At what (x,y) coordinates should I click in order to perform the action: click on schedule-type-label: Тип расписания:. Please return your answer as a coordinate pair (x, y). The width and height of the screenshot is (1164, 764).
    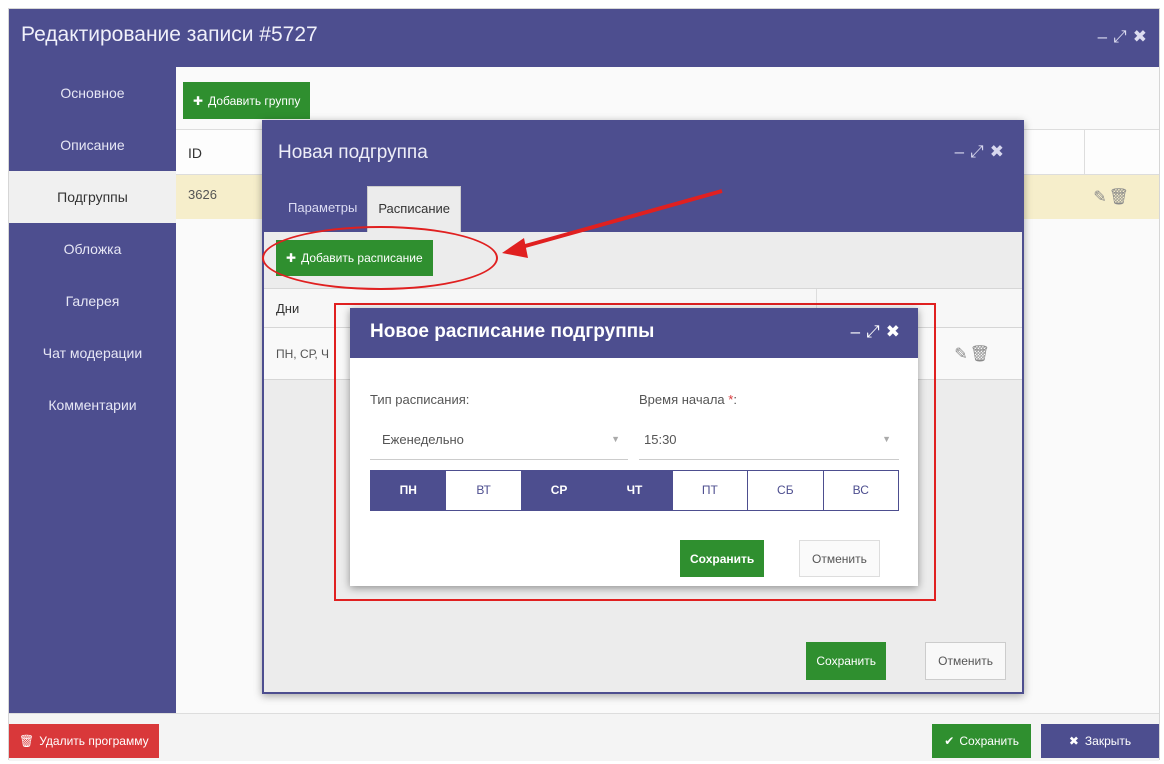
    Looking at the image, I should click on (420, 399).